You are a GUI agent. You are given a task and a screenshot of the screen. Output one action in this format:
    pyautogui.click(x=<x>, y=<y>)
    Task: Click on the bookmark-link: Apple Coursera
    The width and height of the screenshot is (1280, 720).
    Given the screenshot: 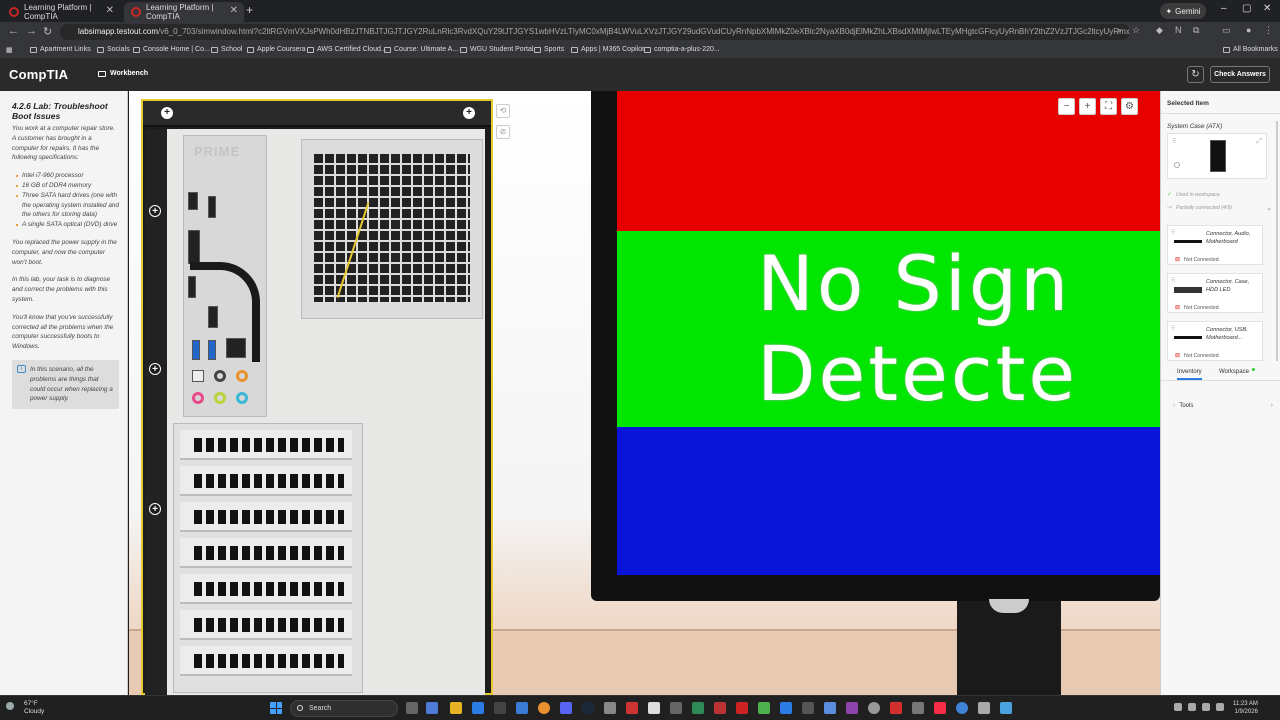 What is the action you would take?
    pyautogui.click(x=276, y=49)
    